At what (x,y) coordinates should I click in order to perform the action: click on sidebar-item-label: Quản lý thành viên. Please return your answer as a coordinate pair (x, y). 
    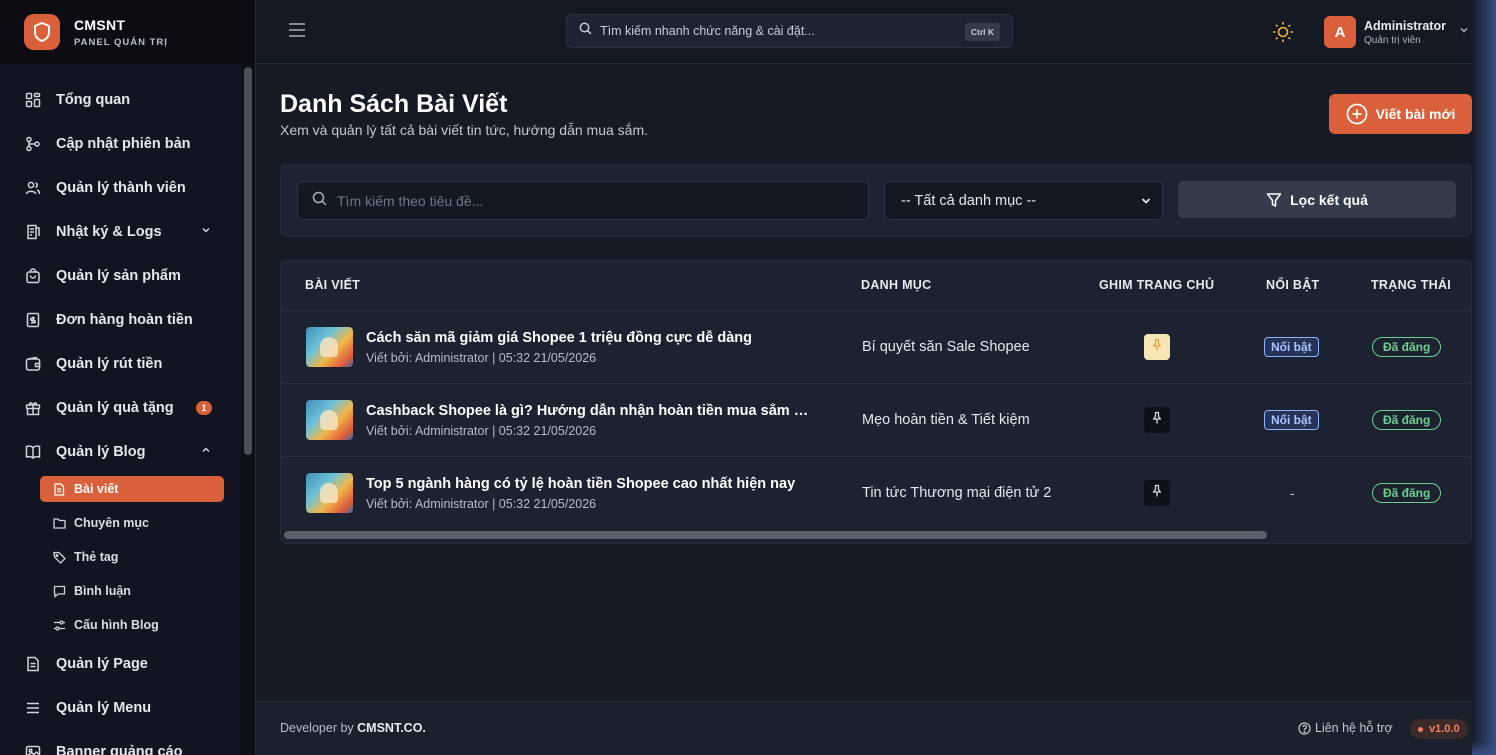
    Looking at the image, I should click on (121, 188).